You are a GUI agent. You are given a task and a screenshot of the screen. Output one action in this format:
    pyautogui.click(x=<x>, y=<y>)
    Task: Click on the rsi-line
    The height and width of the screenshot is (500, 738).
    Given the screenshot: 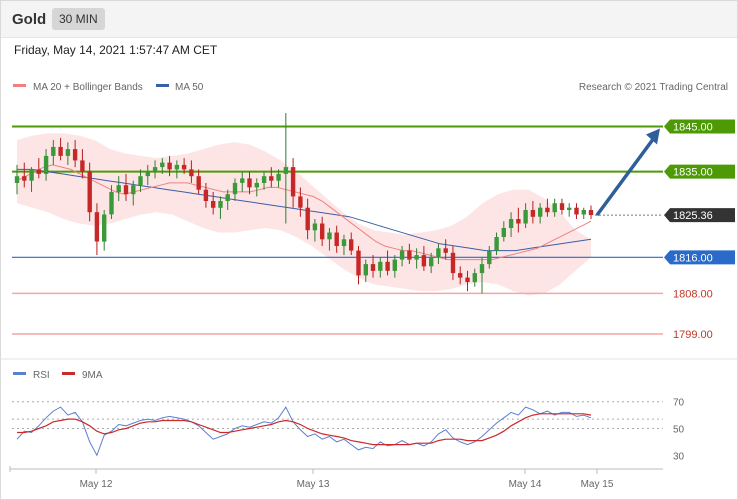 What is the action you would take?
    pyautogui.click(x=304, y=431)
    